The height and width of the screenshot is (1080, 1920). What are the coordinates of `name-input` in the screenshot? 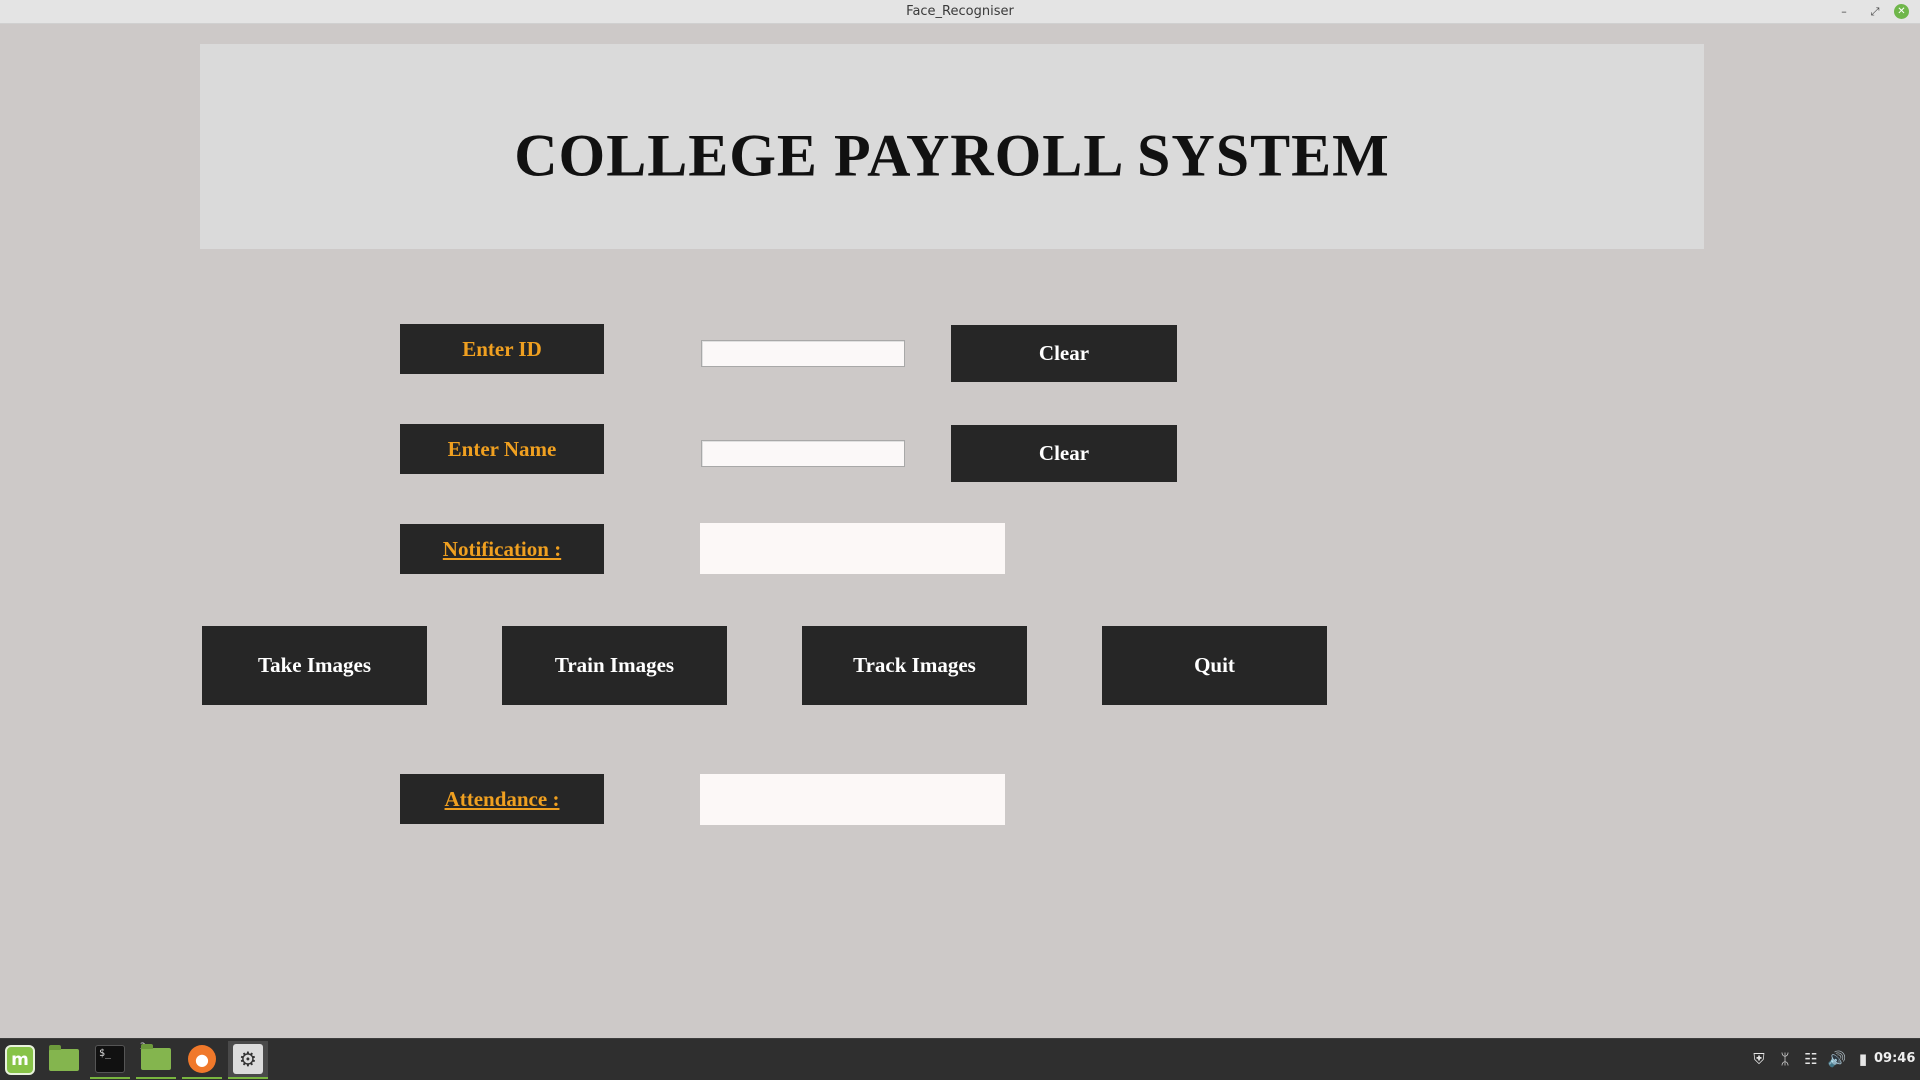 It's located at (803, 453).